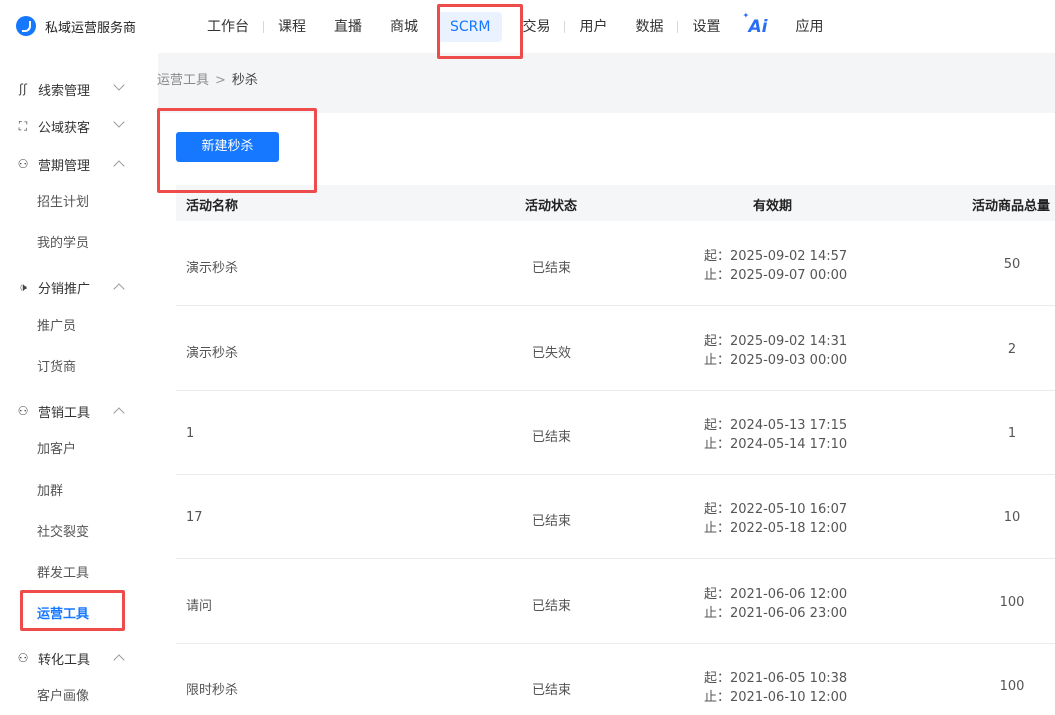 This screenshot has height=715, width=1055. What do you see at coordinates (64, 128) in the screenshot?
I see `sidebar-group-label: 公域获客` at bounding box center [64, 128].